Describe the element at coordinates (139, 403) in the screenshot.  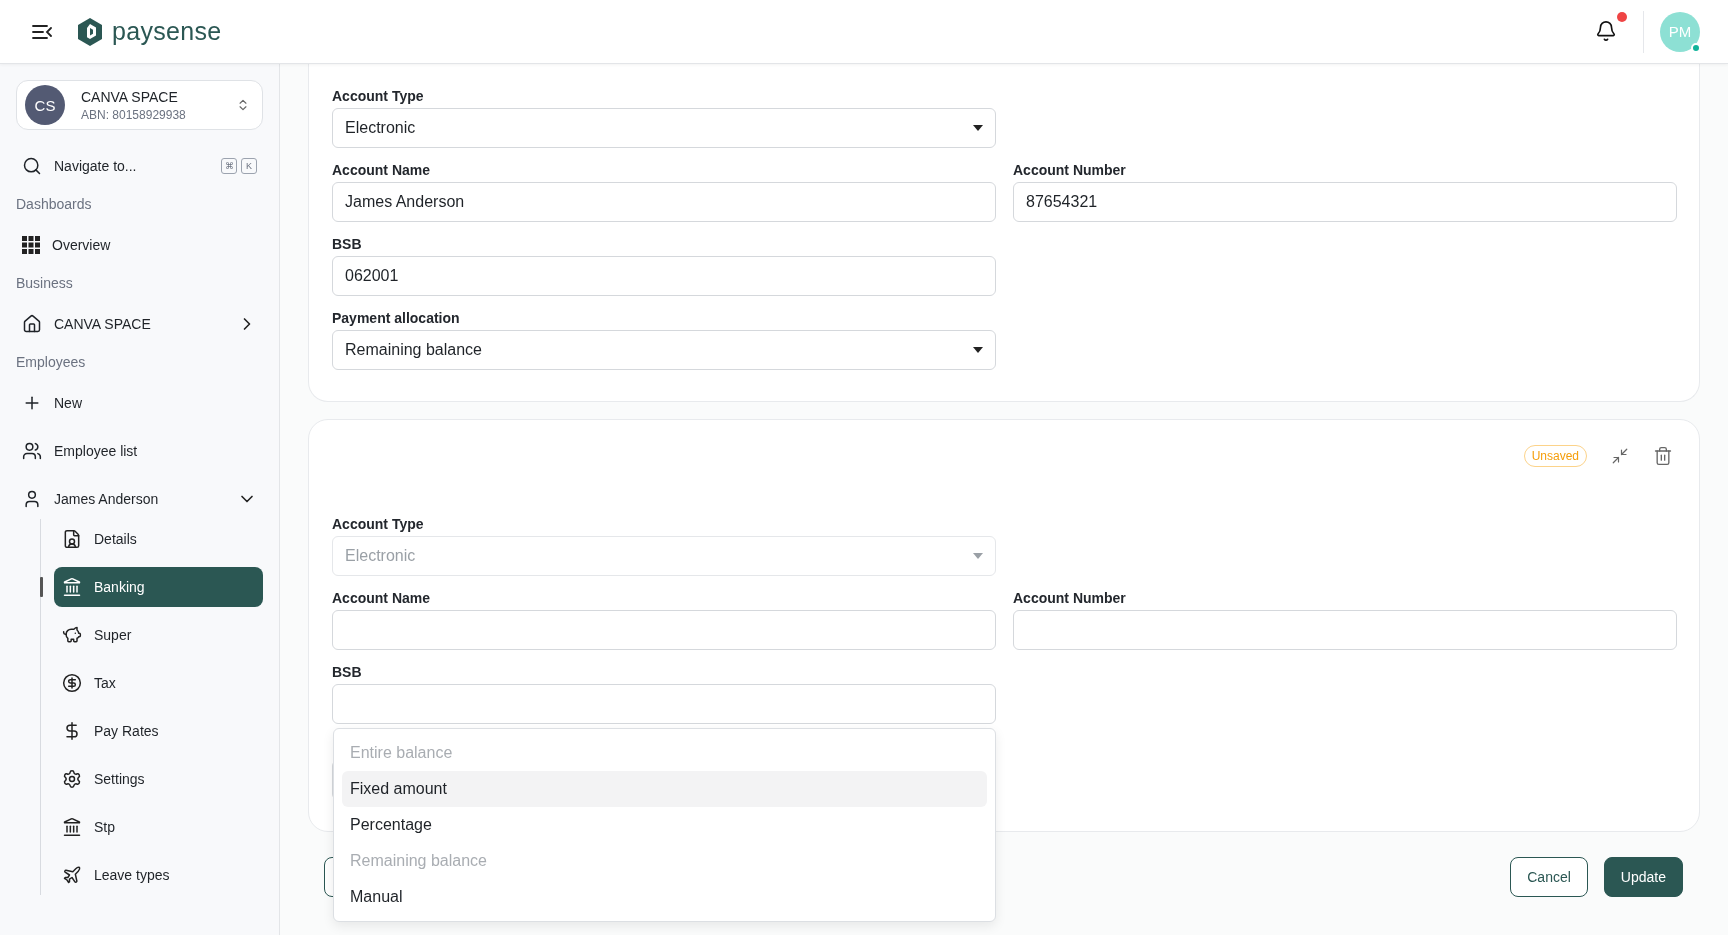
I see `nav-item: New` at that location.